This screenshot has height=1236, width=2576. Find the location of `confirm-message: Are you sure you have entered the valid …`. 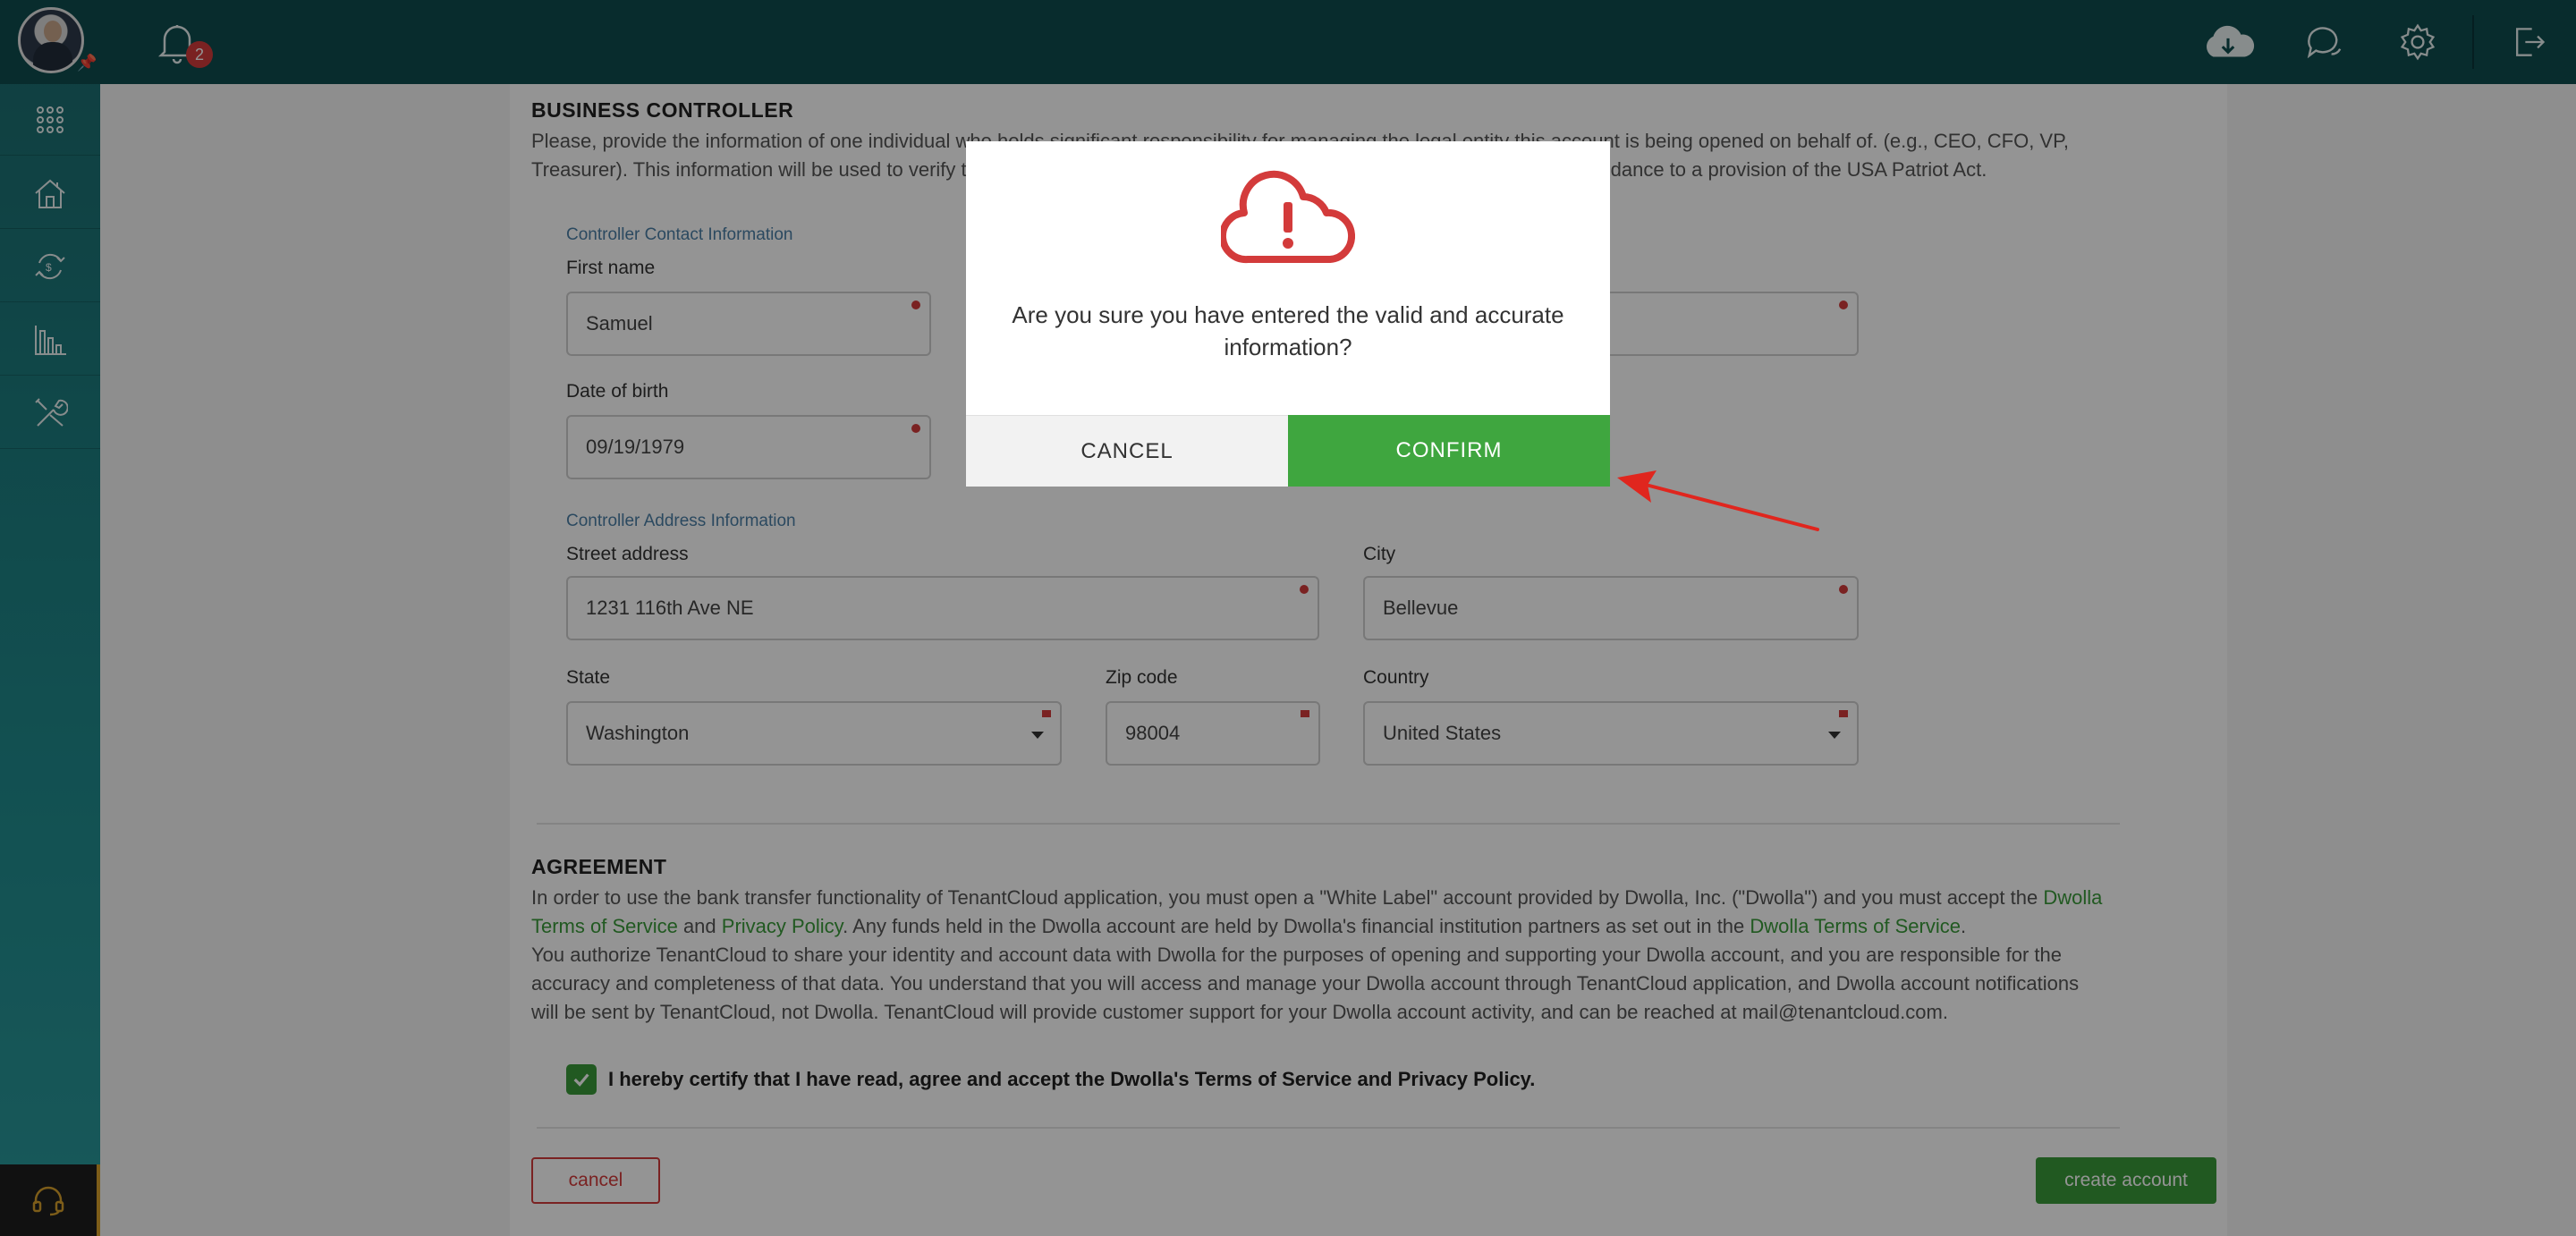

confirm-message: Are you sure you have entered the valid … is located at coordinates (1288, 330).